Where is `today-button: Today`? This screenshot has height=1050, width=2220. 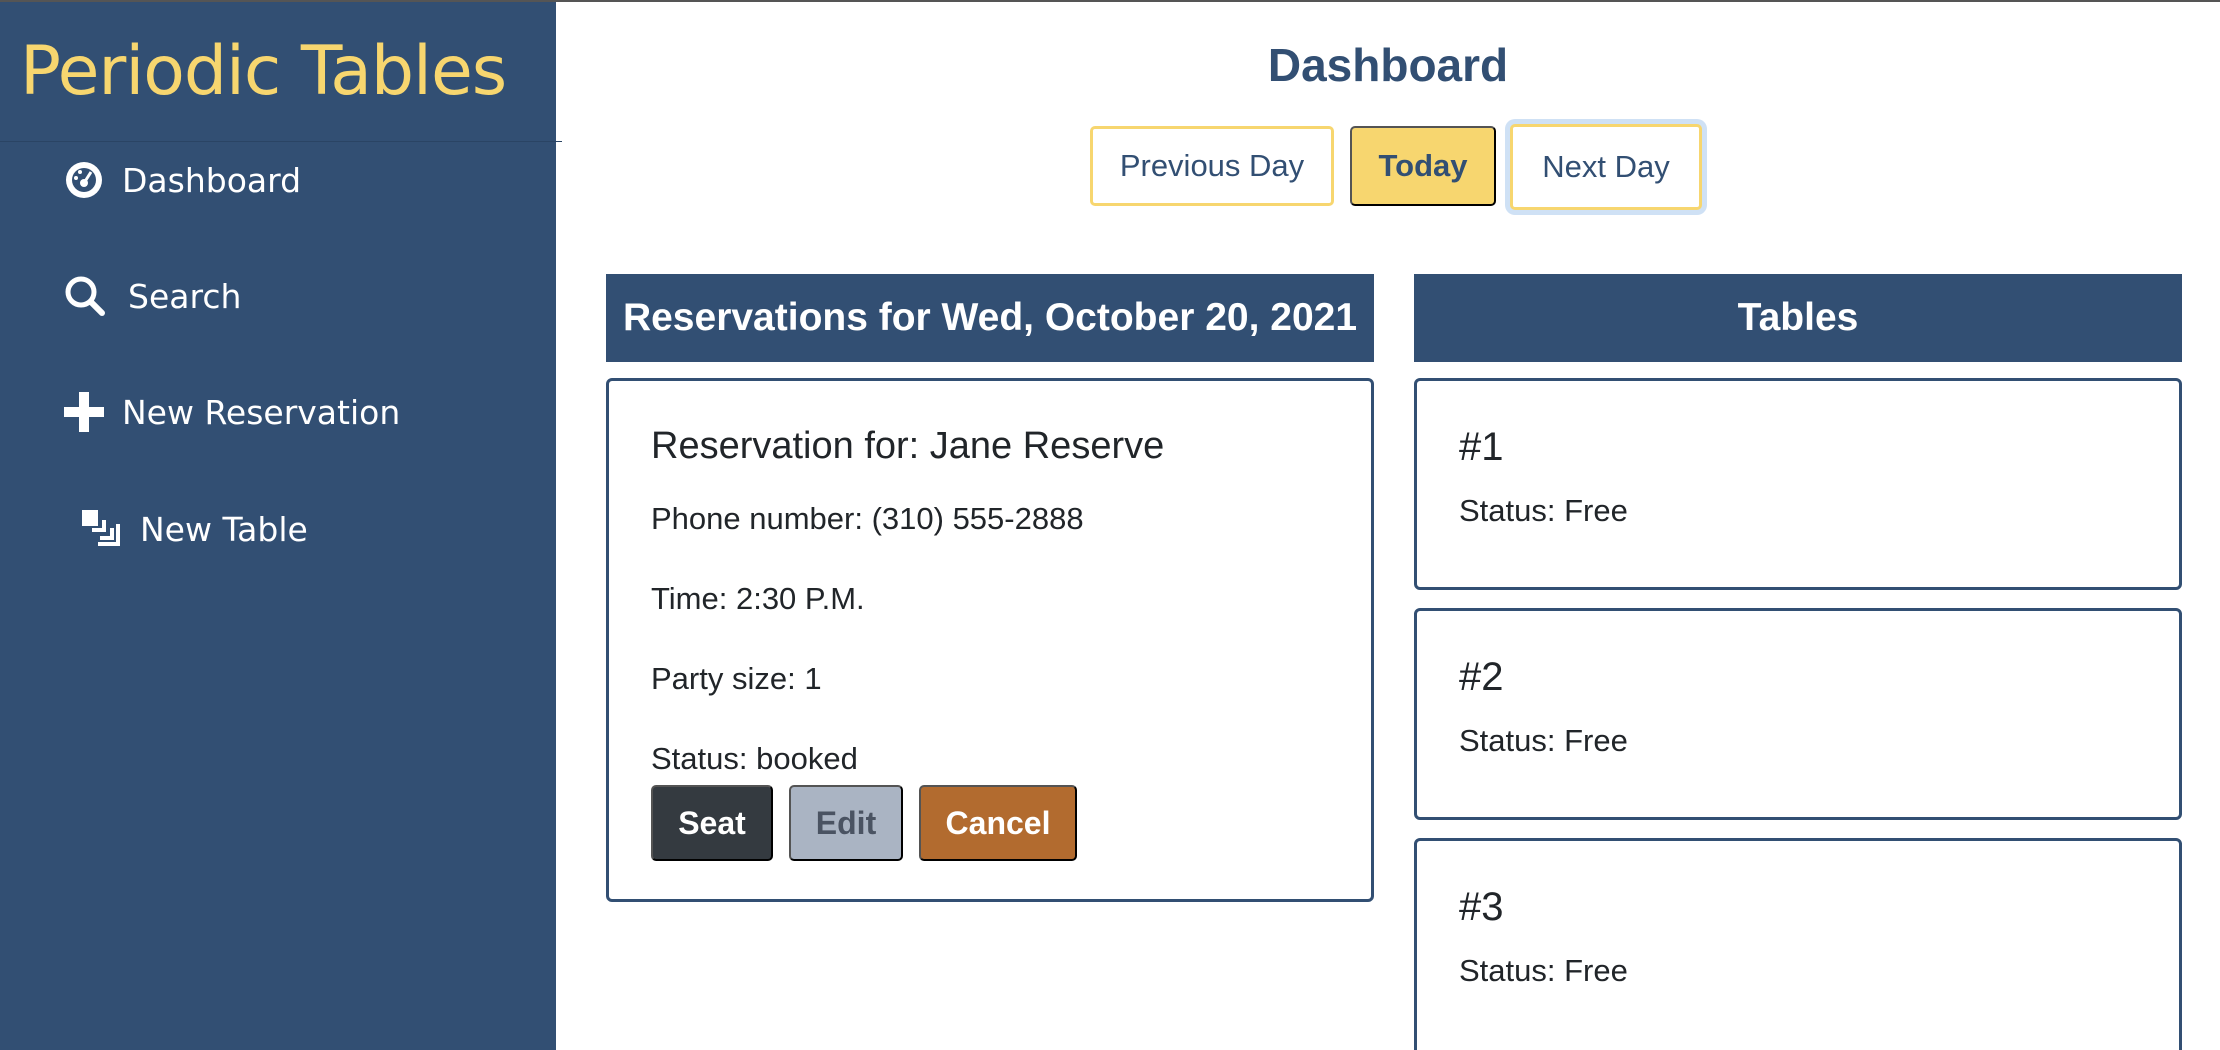
today-button: Today is located at coordinates (1423, 166).